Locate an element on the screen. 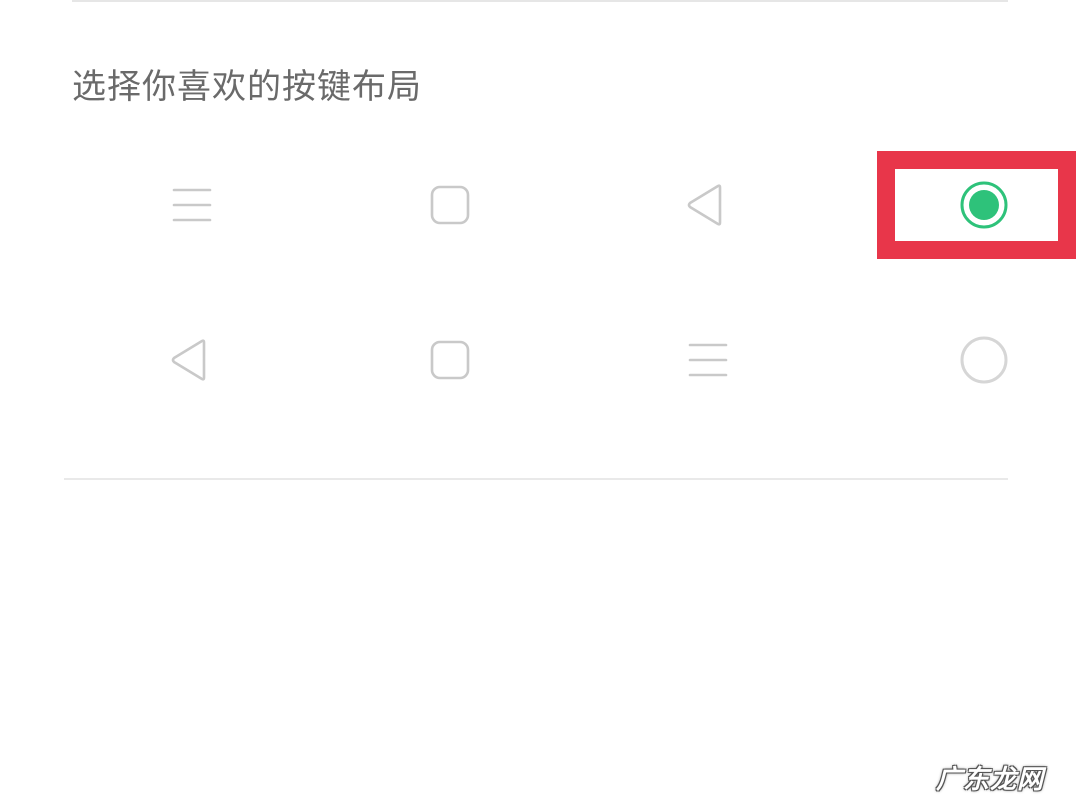 The height and width of the screenshot is (810, 1080). layout-option-back-home-menu is located at coordinates (540, 360).